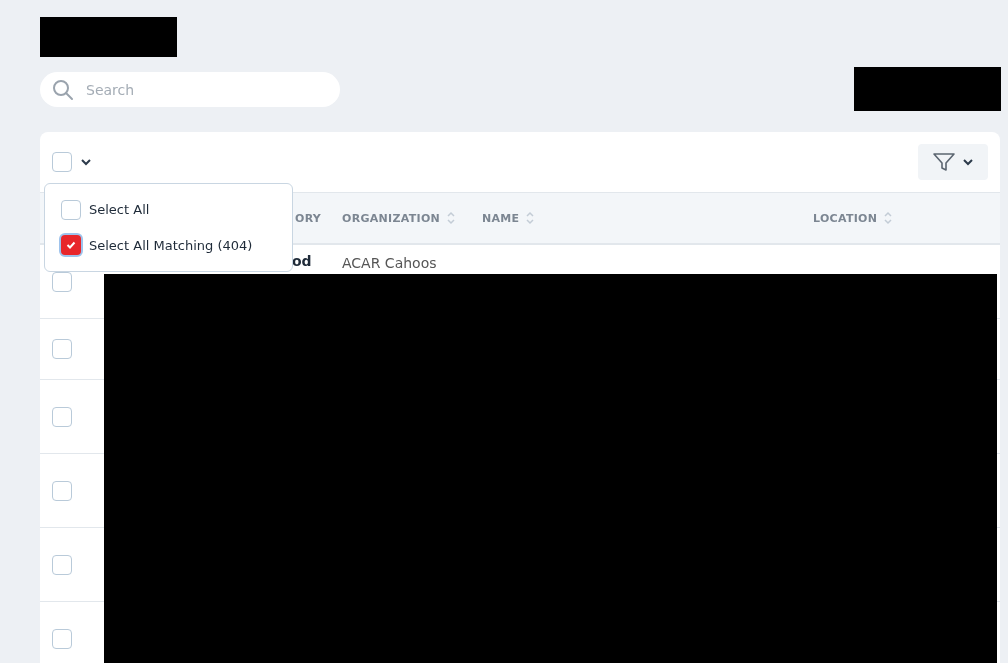  I want to click on menu-item-label: Select All, so click(119, 210).